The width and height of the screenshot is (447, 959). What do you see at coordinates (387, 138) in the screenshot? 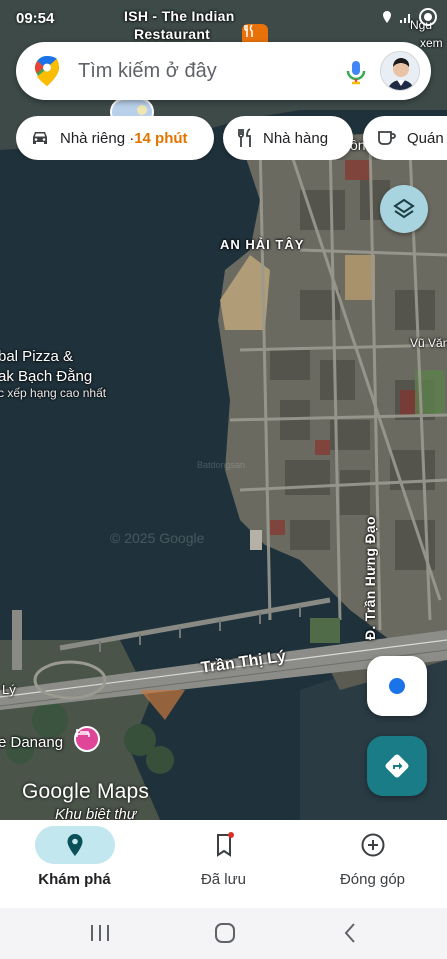
I see `coffee-icon` at bounding box center [387, 138].